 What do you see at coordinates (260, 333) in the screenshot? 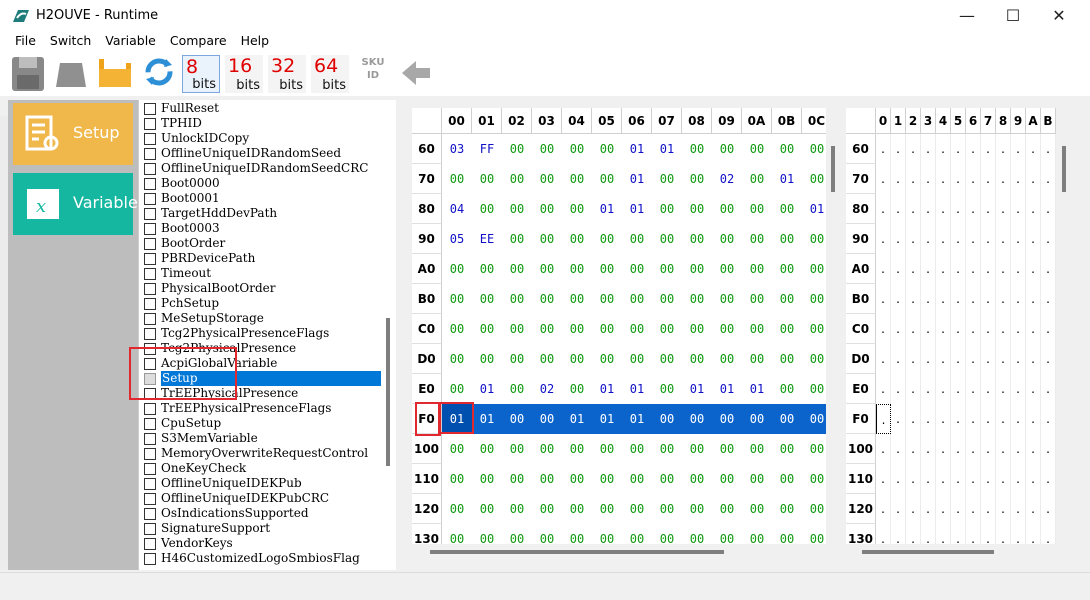
I see `variable-list-item: Tcg2PhysicalPresenceFlags` at bounding box center [260, 333].